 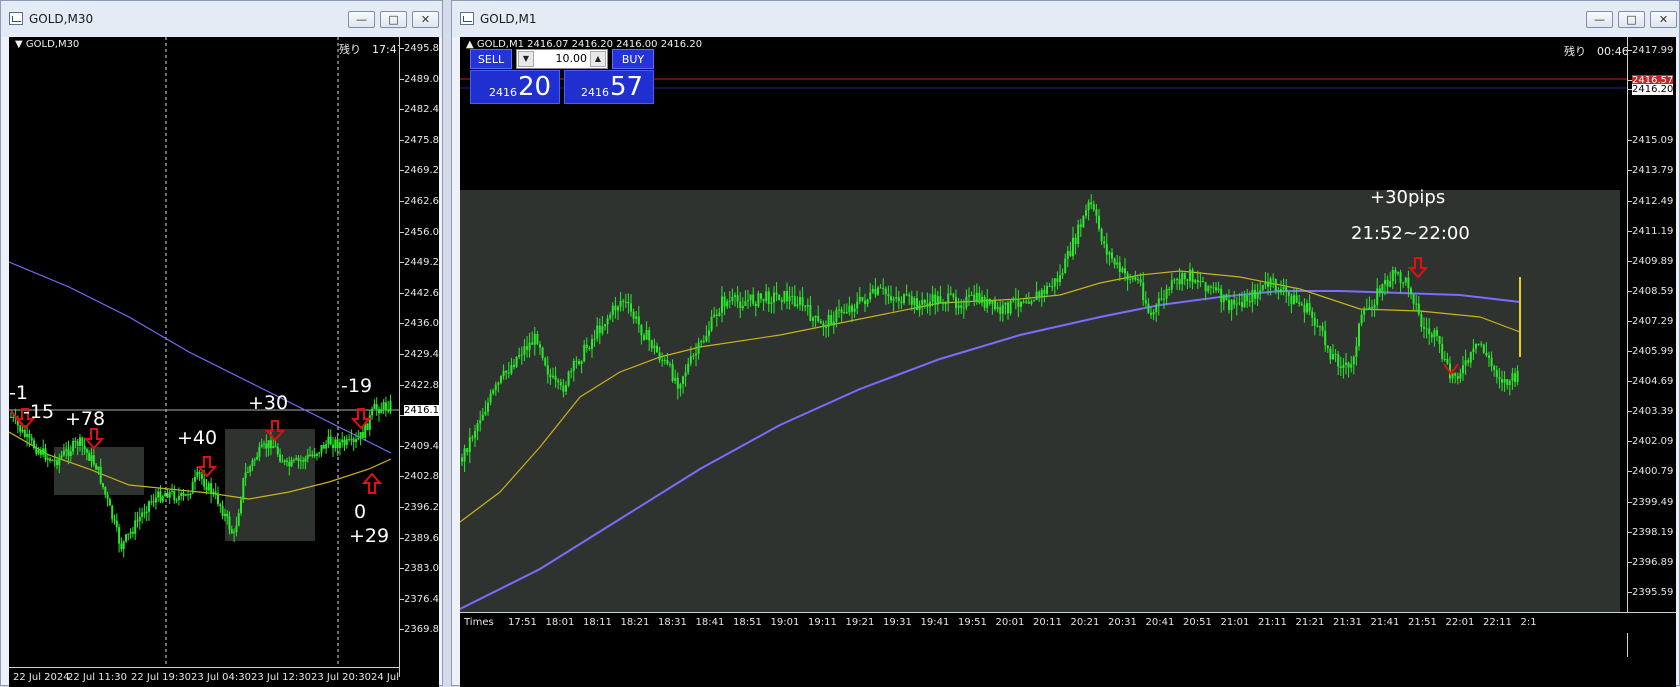 I want to click on time-tick-label: 18:51, so click(x=747, y=622).